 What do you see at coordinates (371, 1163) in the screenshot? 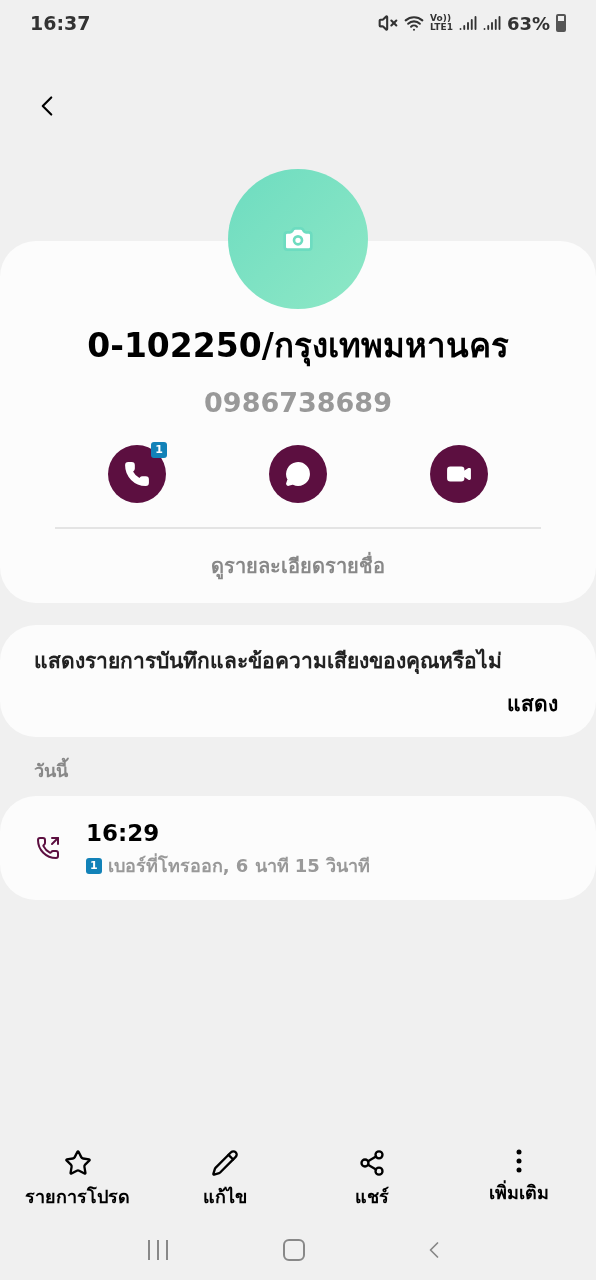
I see `share-icon` at bounding box center [371, 1163].